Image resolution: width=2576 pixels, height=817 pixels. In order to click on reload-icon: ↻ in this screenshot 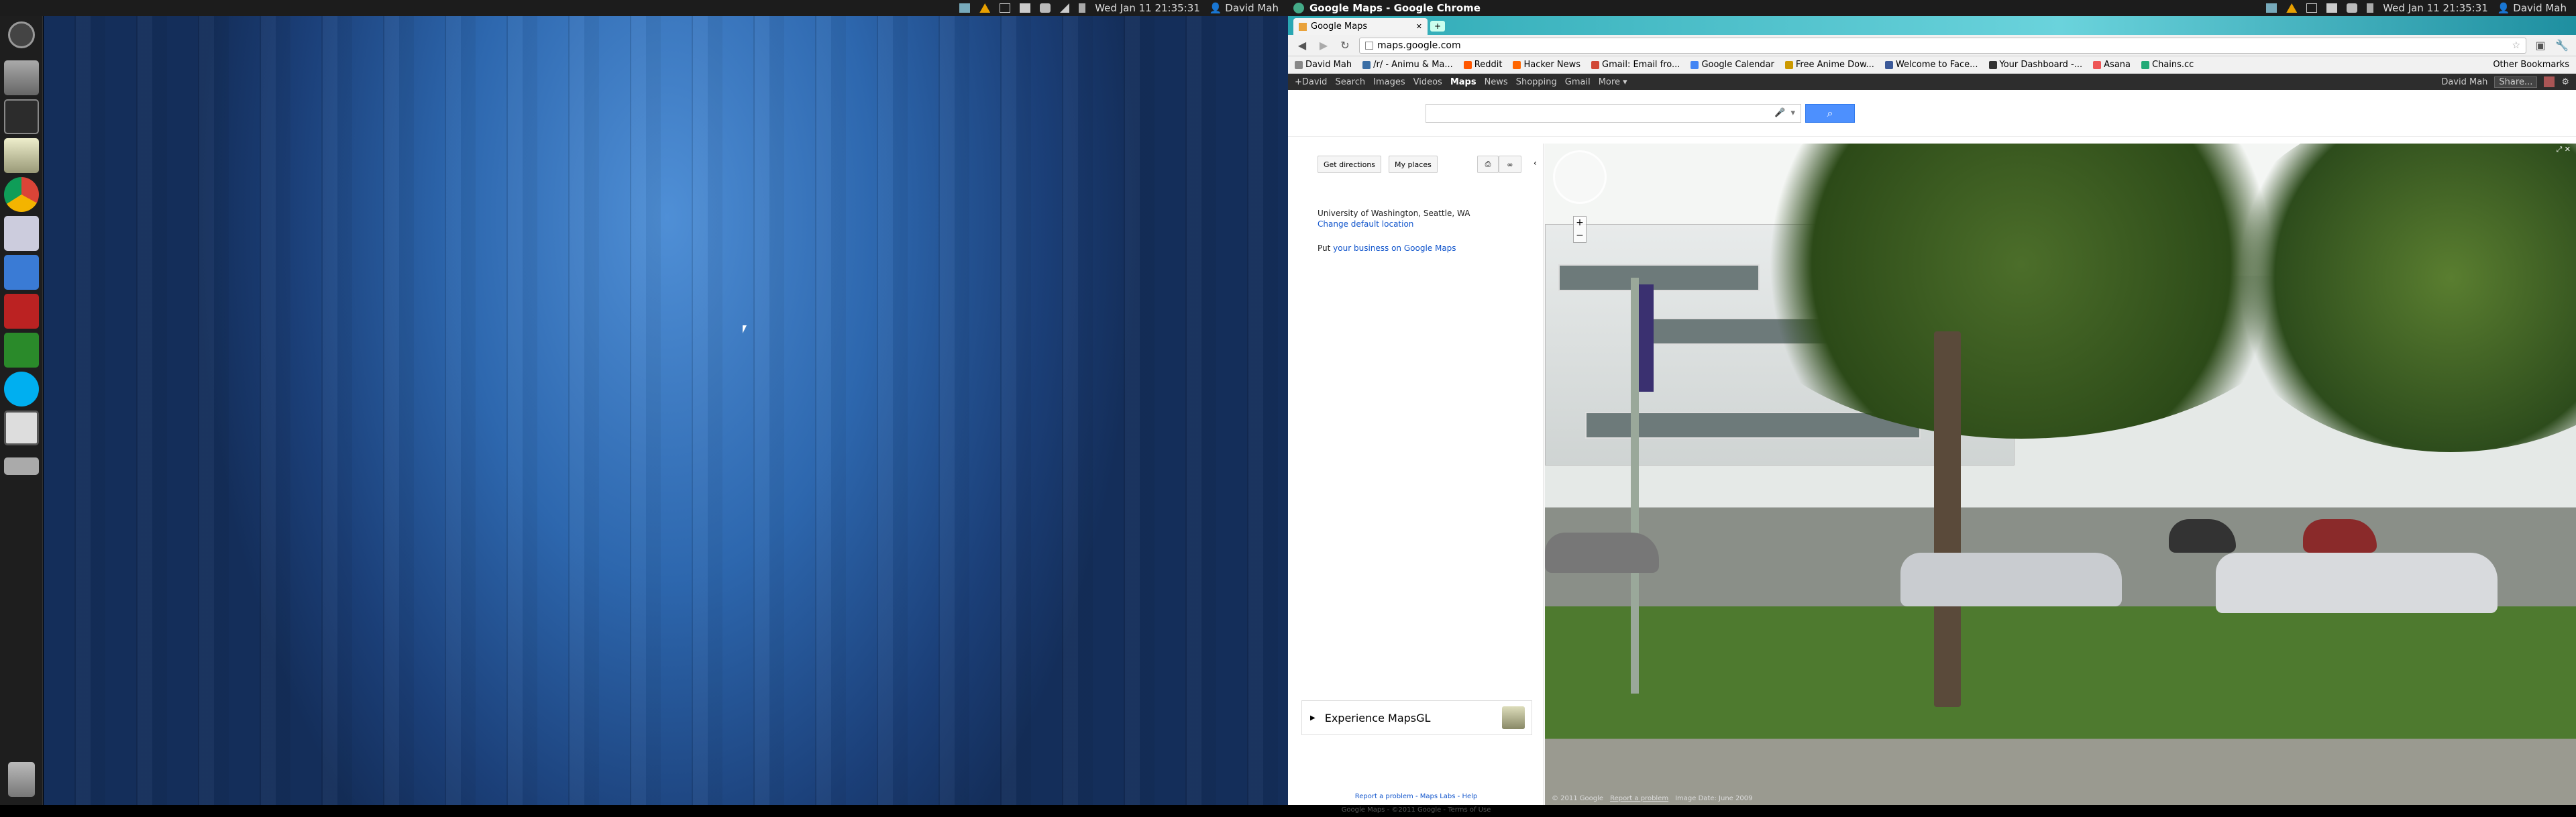, I will do `click(1345, 46)`.